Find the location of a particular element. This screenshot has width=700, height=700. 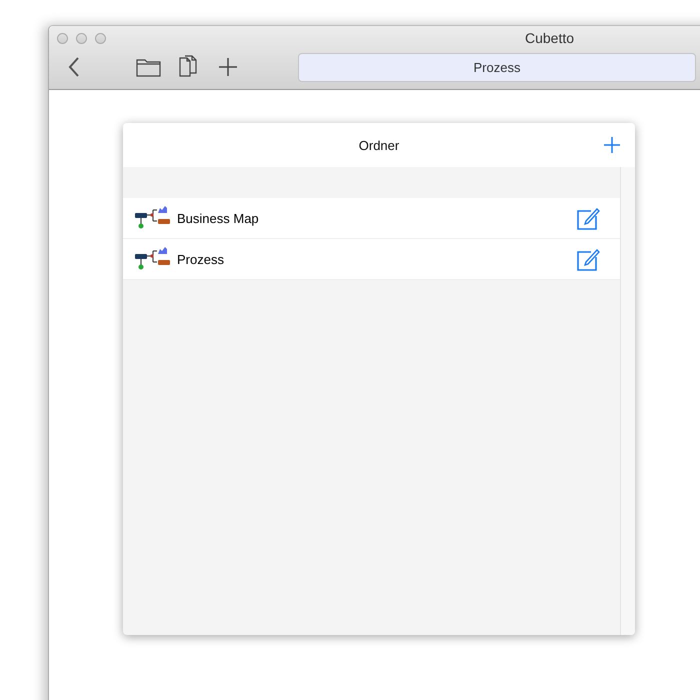

window-title: Cubetto is located at coordinates (549, 38).